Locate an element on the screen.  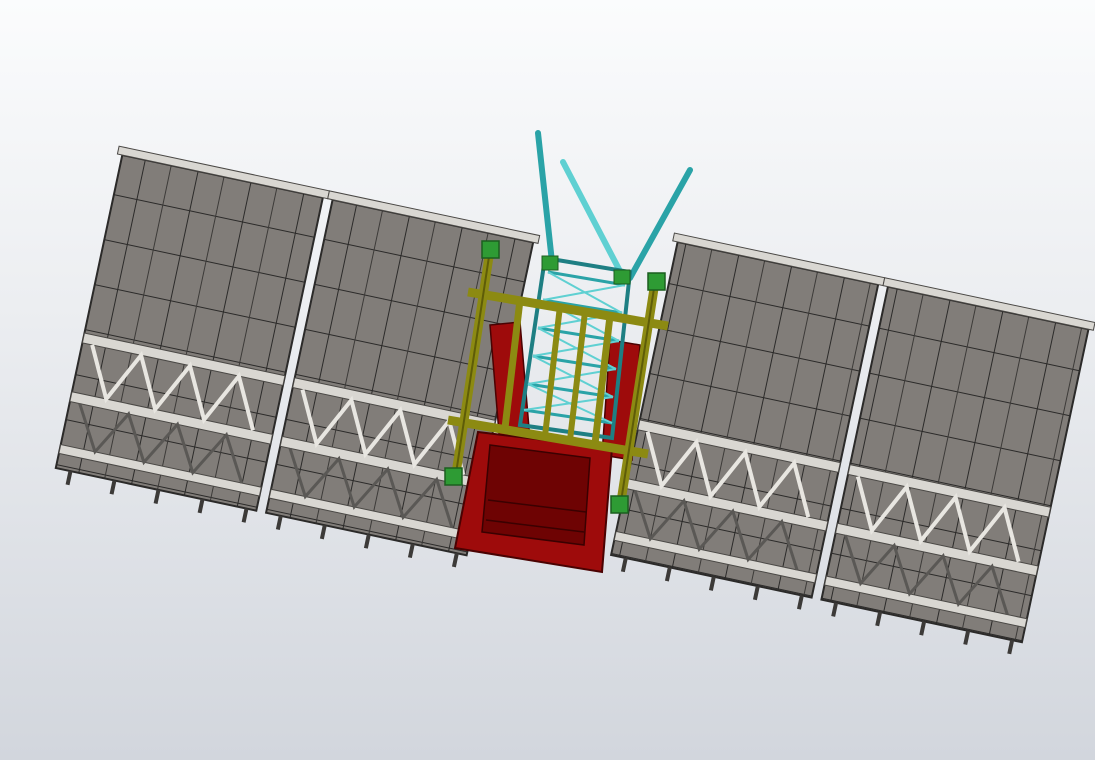
connector-block-top-right is located at coordinates (656, 281).